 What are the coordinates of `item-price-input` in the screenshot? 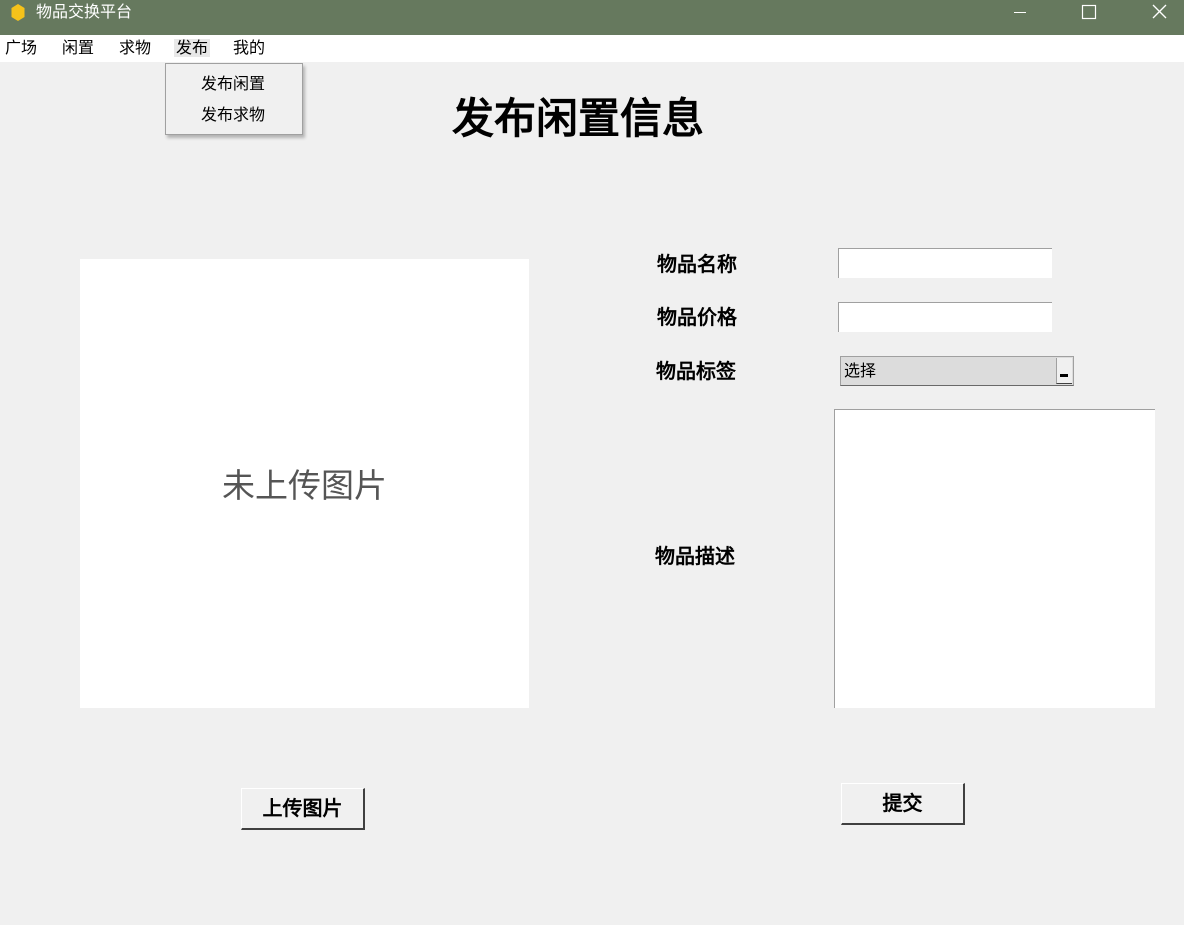 It's located at (945, 317).